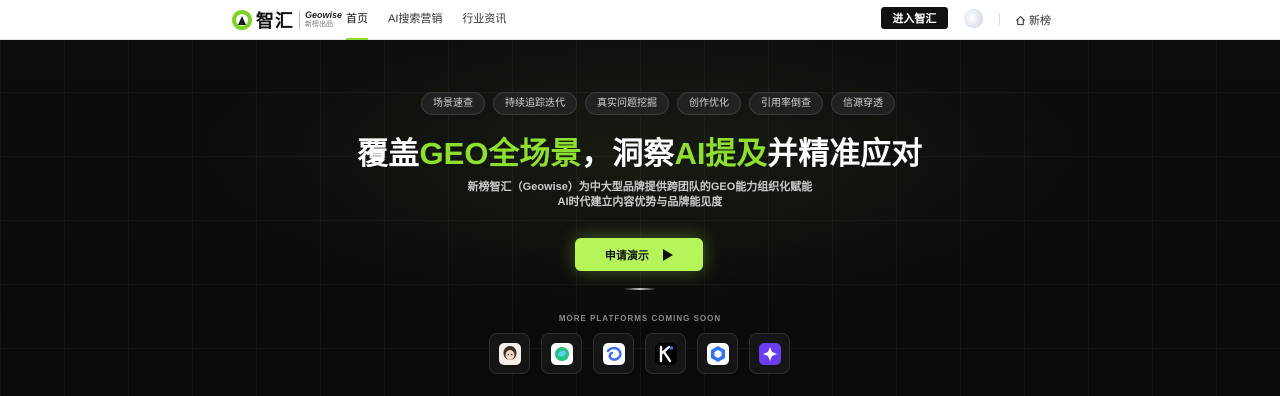 This screenshot has width=1280, height=396. I want to click on brand-name-cn: 智汇, so click(275, 21).